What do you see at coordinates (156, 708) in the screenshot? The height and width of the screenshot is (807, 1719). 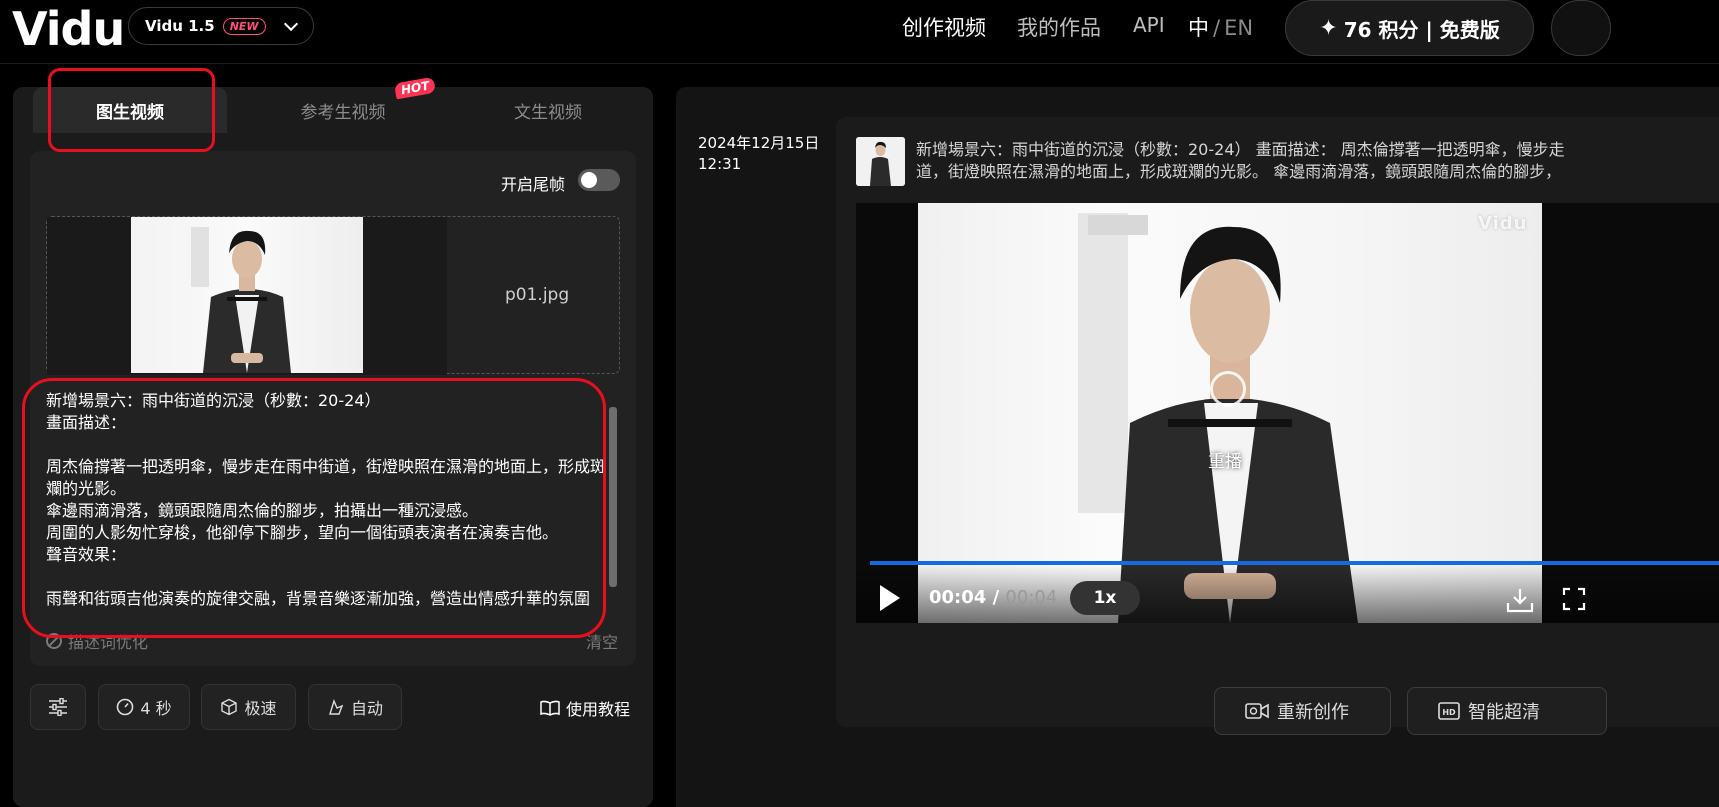 I see `duration-label: 4 秒` at bounding box center [156, 708].